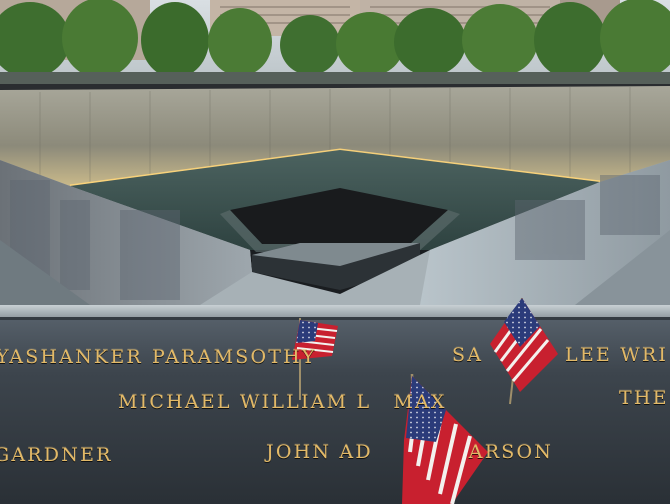 The width and height of the screenshot is (670, 504). What do you see at coordinates (234, 357) in the screenshot?
I see `engraved-name: PARAMSOTHY` at bounding box center [234, 357].